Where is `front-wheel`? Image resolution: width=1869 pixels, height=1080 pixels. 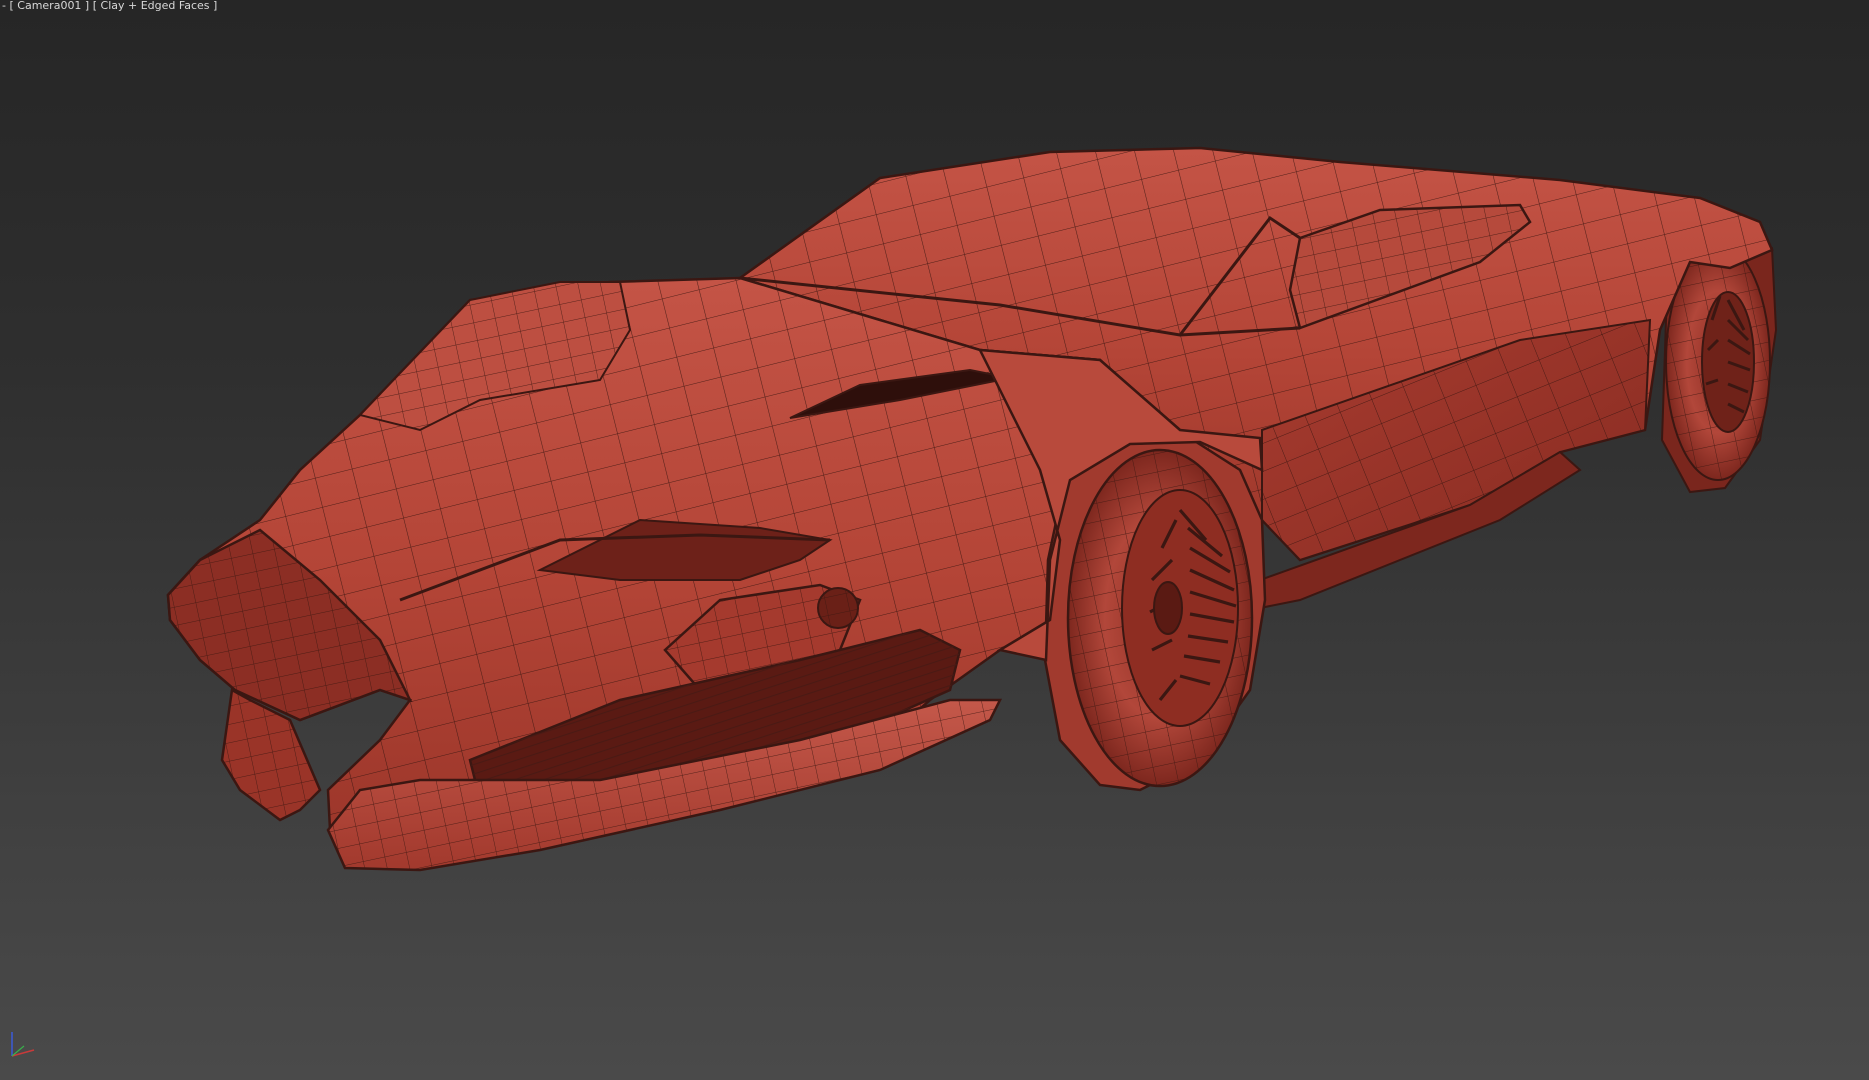 front-wheel is located at coordinates (1155, 614).